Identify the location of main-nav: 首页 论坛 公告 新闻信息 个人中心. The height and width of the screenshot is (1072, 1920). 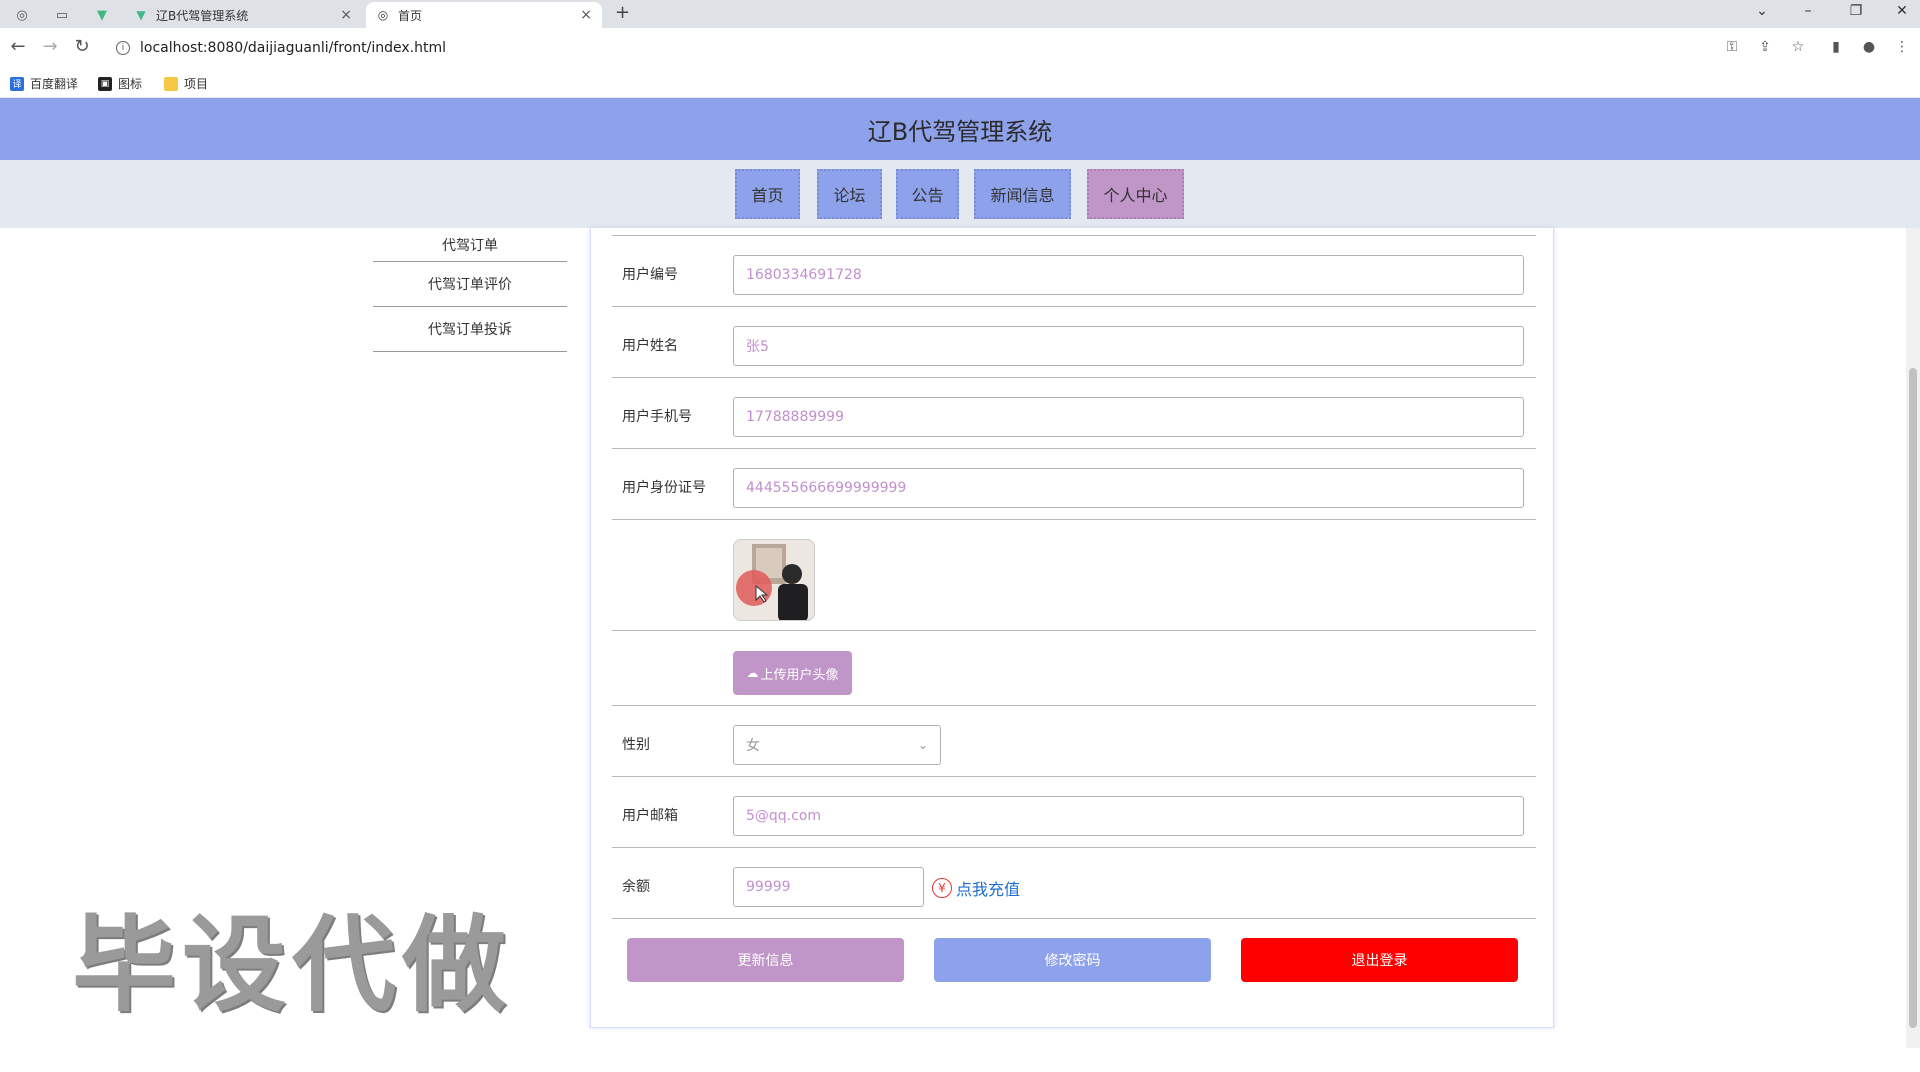
(960, 194).